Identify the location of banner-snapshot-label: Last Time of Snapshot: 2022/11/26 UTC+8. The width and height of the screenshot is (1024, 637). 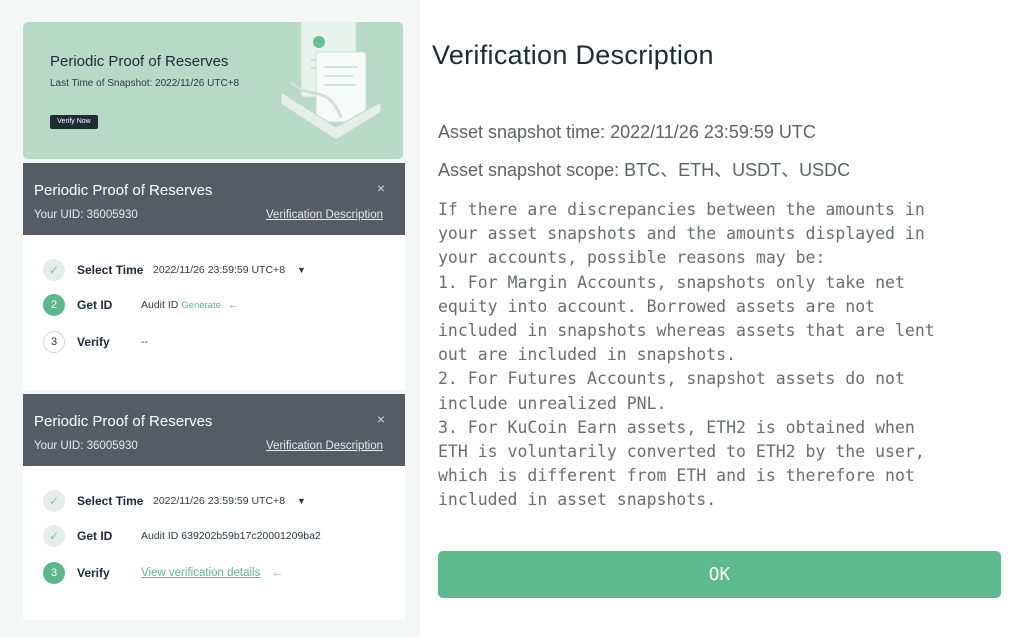
(145, 83).